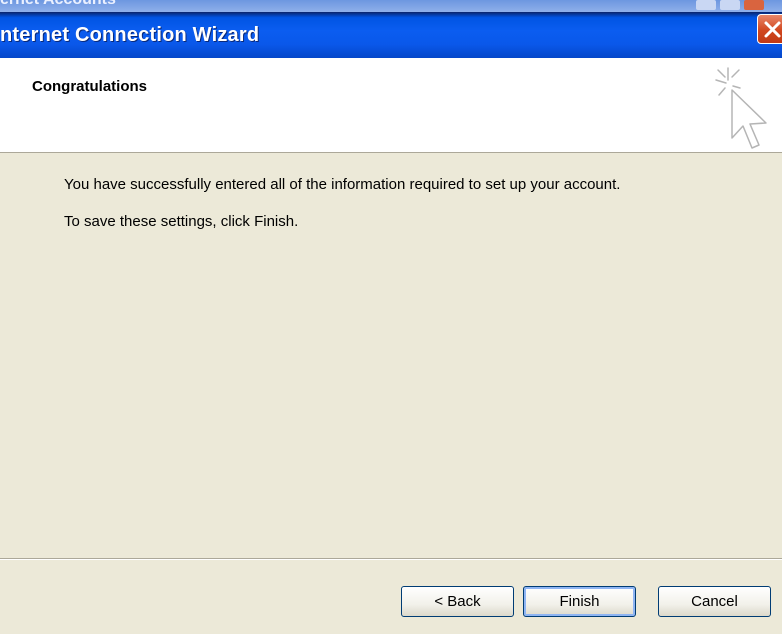 The image size is (782, 634). I want to click on close-icon, so click(772, 29).